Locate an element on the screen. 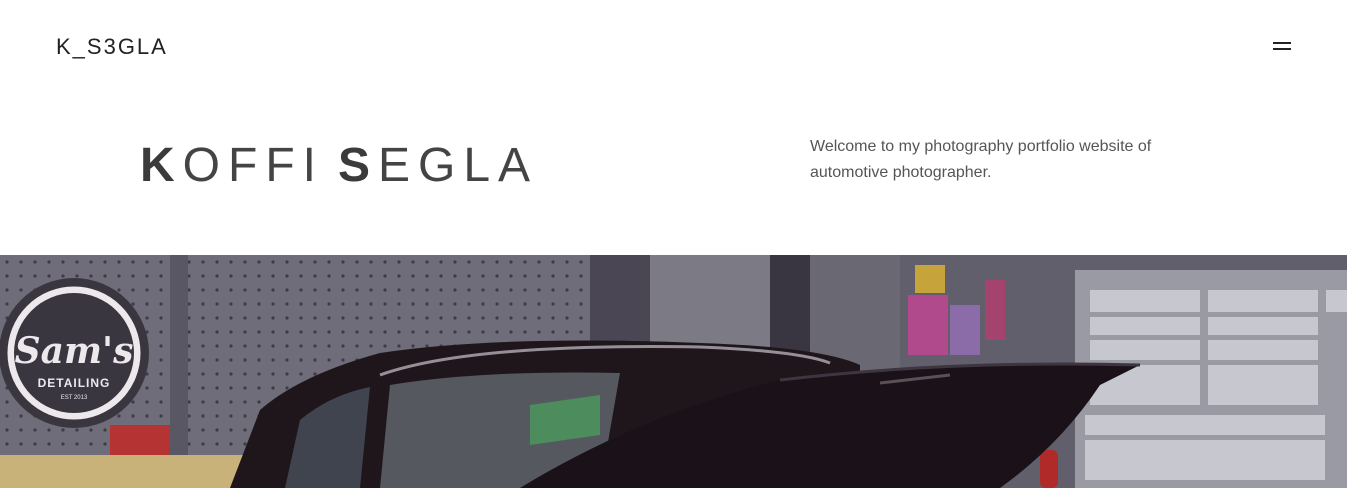 This screenshot has width=1347, height=488. title-last-rest: EGLA is located at coordinates (458, 165).